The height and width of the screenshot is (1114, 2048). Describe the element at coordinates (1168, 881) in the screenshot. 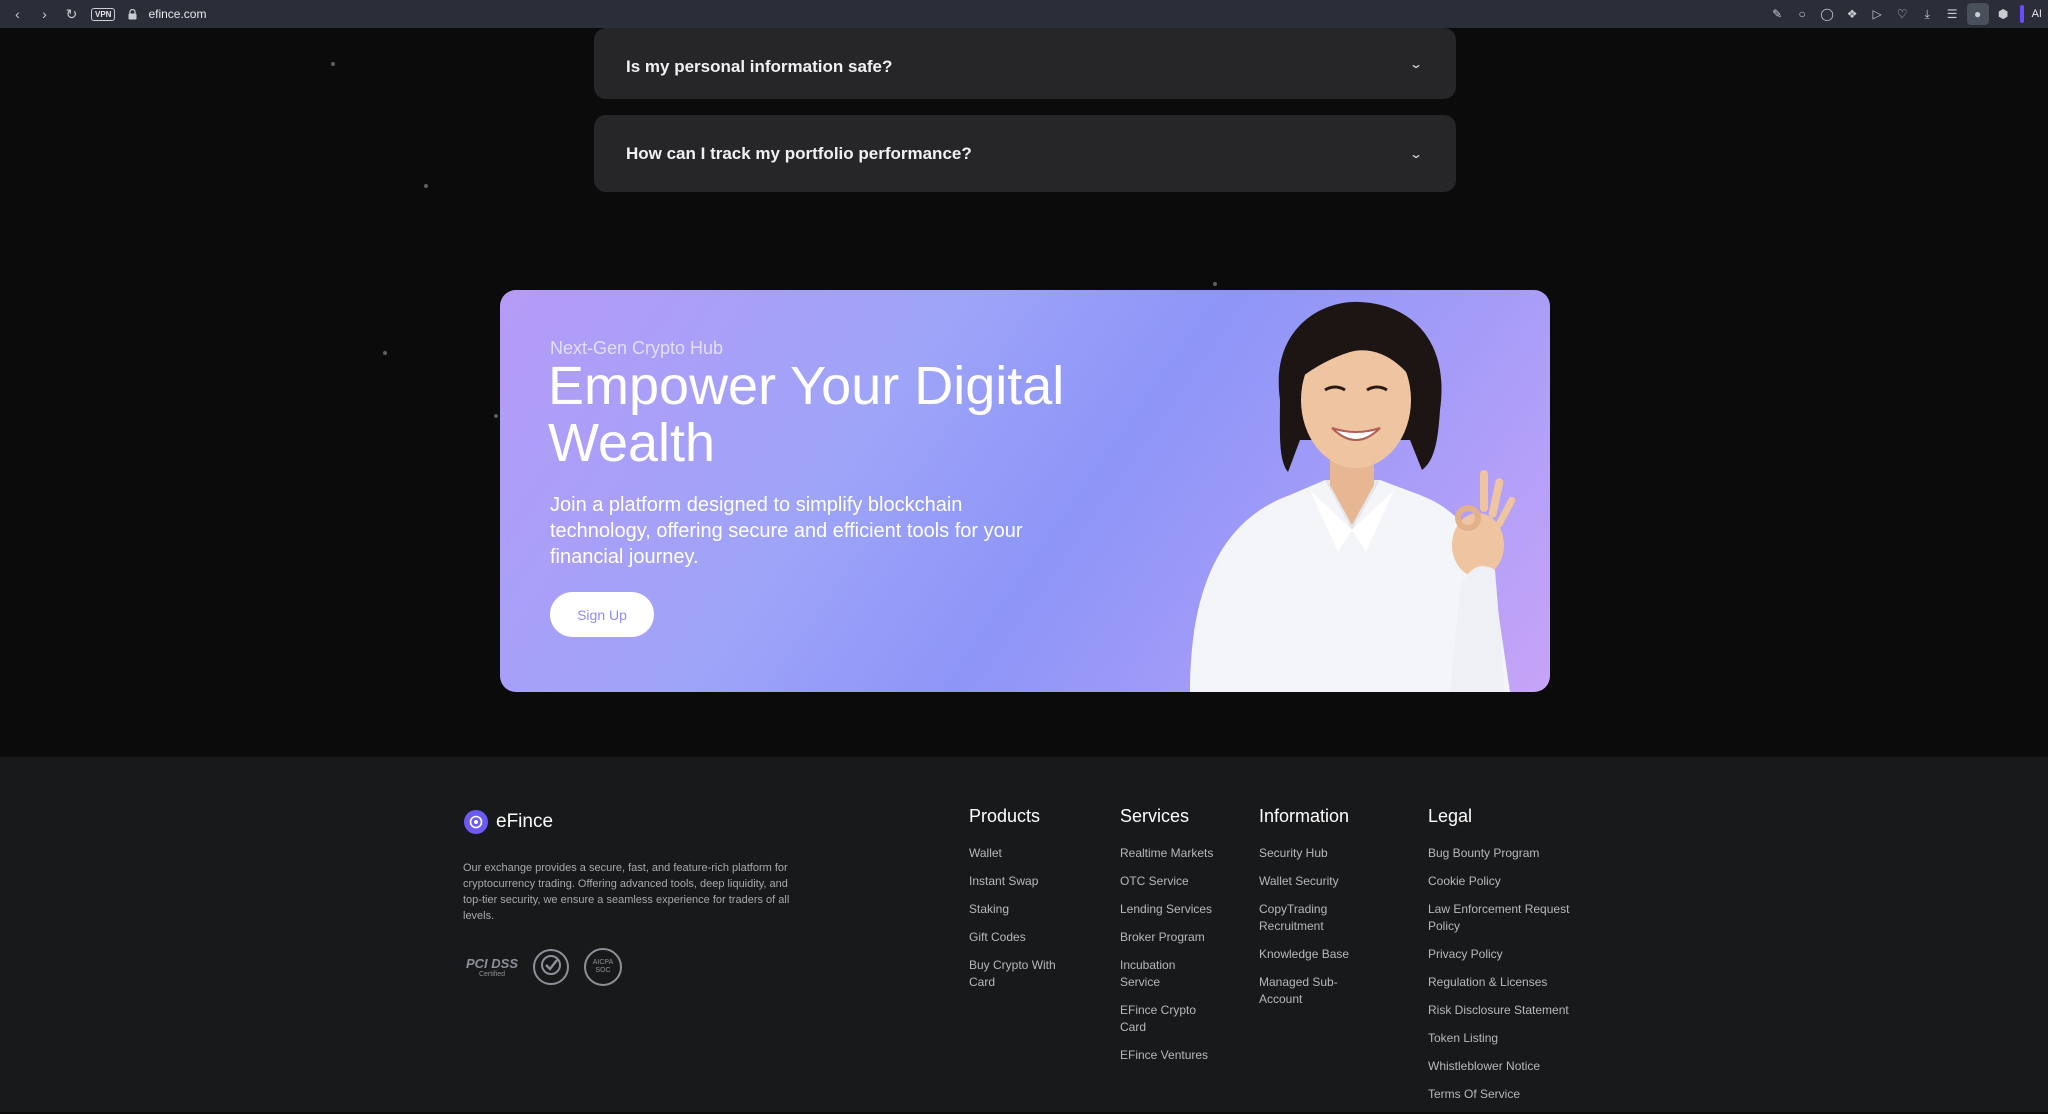

I see `footer-link: OTC Service` at that location.